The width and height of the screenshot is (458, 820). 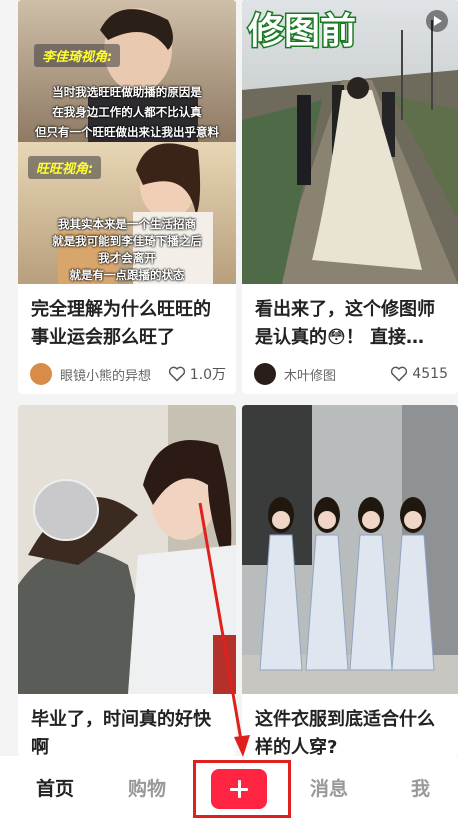 I want to click on note-meta: 木叶修图 4515, so click(x=351, y=374).